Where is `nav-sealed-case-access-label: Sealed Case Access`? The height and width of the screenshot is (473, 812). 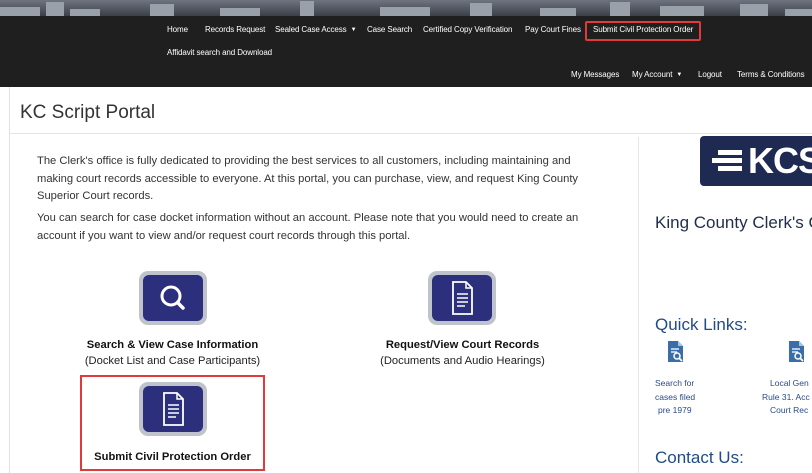 nav-sealed-case-access-label: Sealed Case Access is located at coordinates (311, 29).